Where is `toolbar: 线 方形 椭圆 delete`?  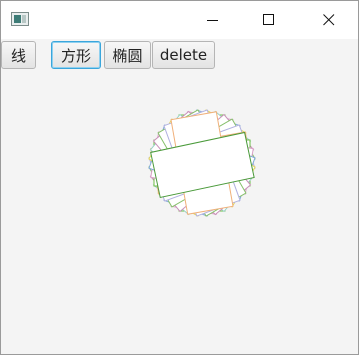
toolbar: 线 方形 椭圆 delete is located at coordinates (179, 56).